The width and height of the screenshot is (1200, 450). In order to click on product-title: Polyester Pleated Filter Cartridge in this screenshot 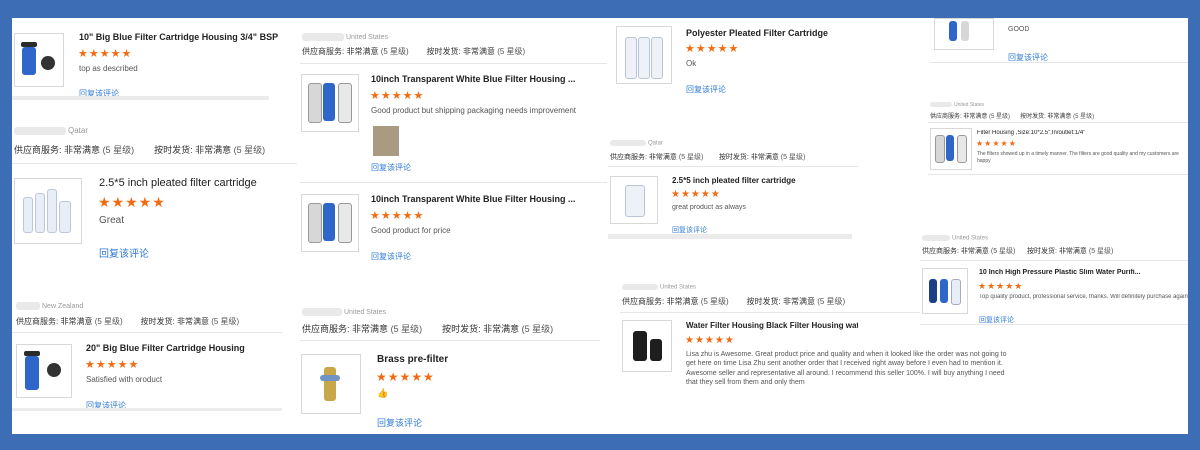, I will do `click(757, 33)`.